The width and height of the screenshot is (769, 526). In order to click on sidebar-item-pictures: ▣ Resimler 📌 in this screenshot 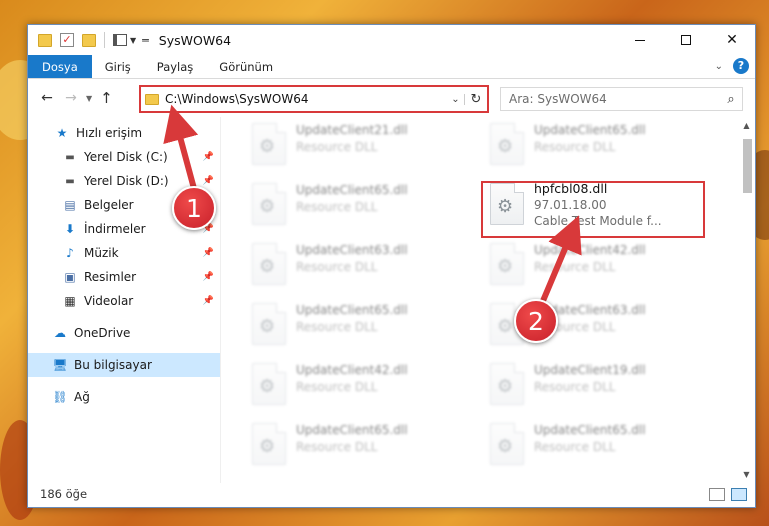, I will do `click(124, 277)`.